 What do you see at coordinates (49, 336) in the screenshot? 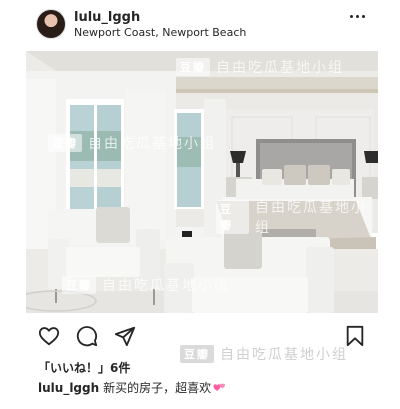
I see `heart-icon` at bounding box center [49, 336].